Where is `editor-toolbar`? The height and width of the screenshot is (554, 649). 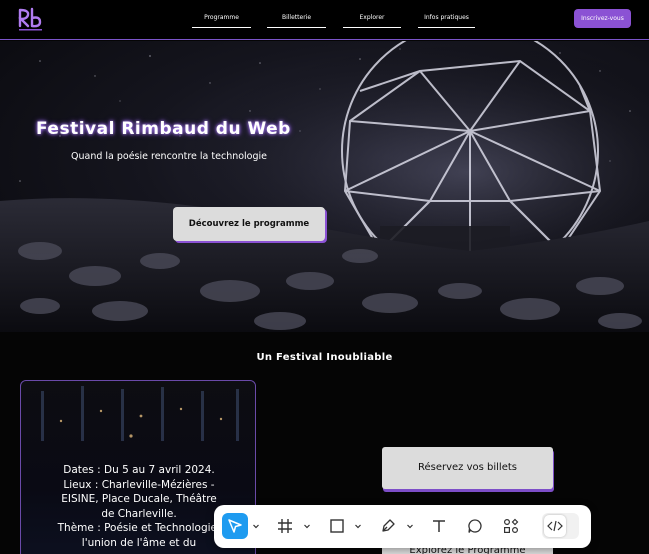
editor-toolbar is located at coordinates (402, 526).